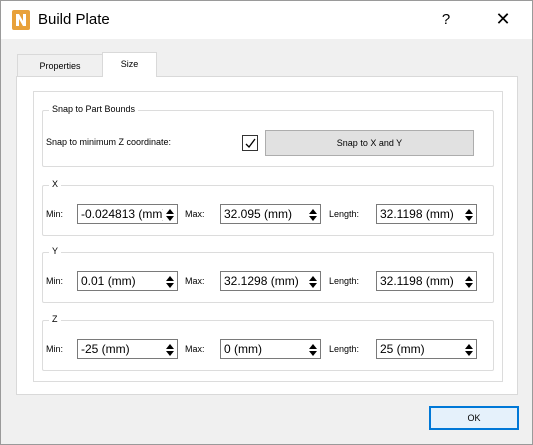 The image size is (533, 445). What do you see at coordinates (503, 20) in the screenshot?
I see `close-button: ✕` at bounding box center [503, 20].